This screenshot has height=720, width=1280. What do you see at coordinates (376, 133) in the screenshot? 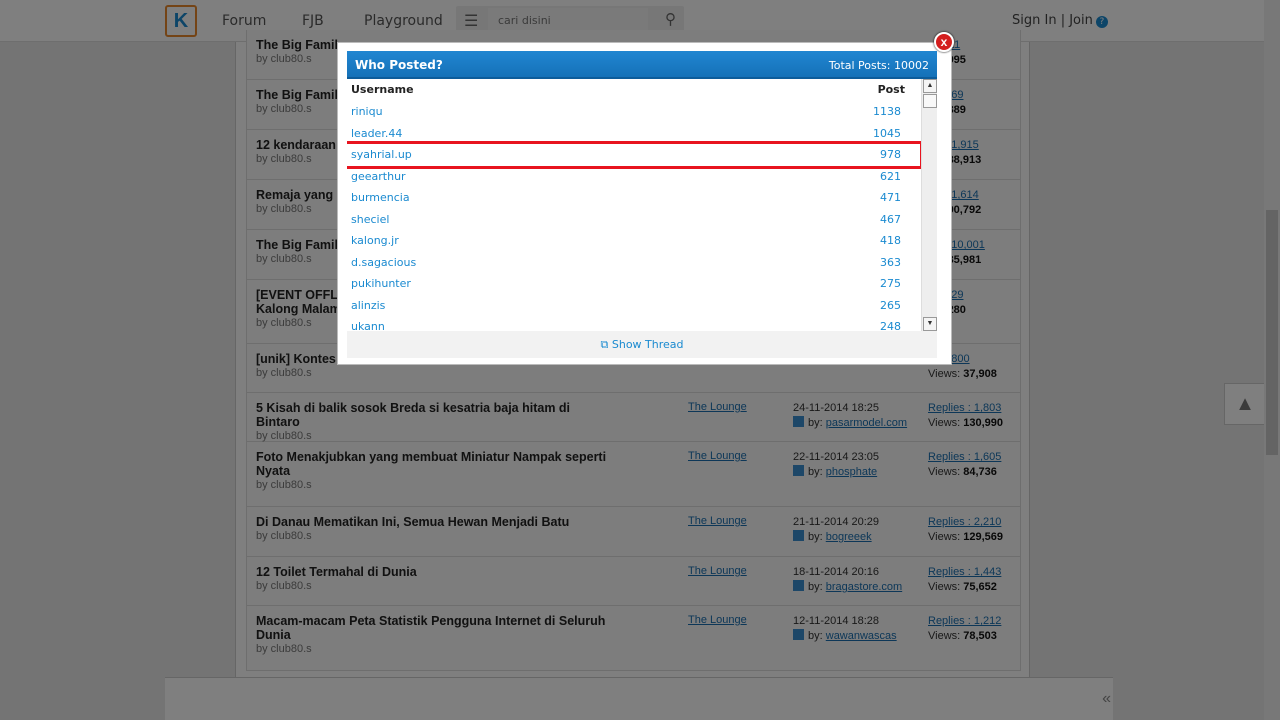
I see `poster-username-link: leader.44` at bounding box center [376, 133].